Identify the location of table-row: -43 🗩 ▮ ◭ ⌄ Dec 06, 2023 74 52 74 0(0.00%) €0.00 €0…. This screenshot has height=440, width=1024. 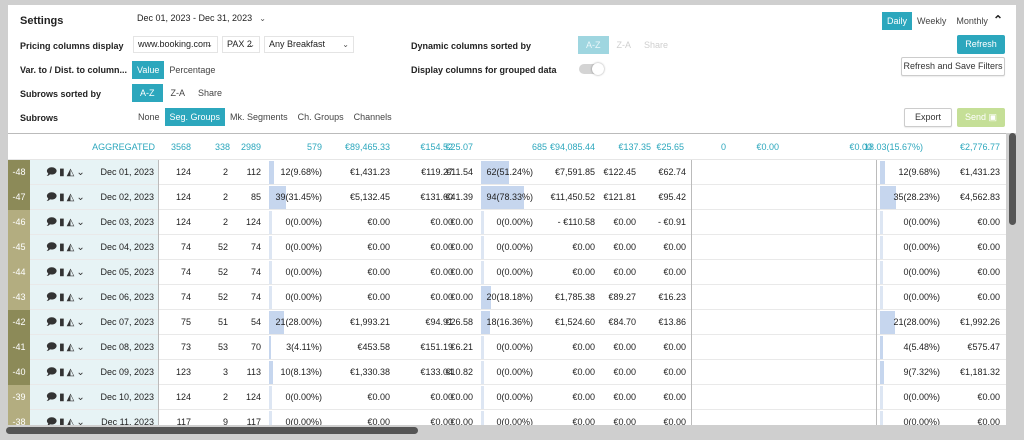
(507, 297).